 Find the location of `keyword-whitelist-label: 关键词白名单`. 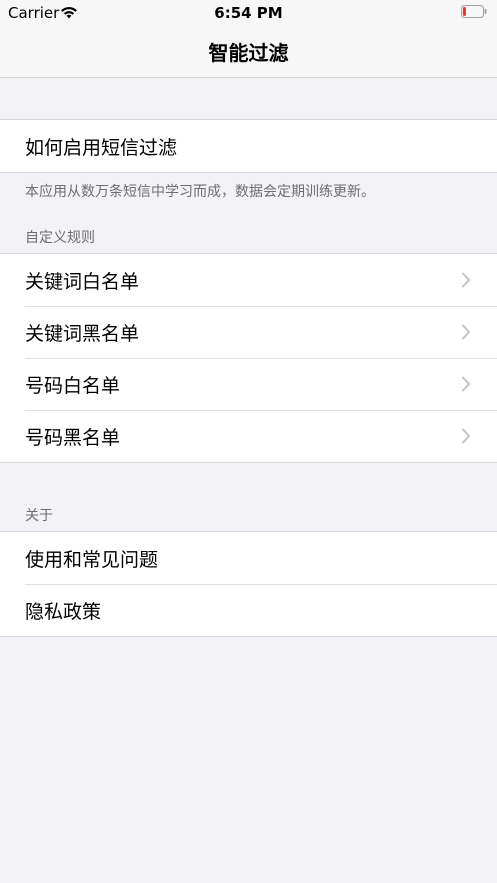

keyword-whitelist-label: 关键词白名单 is located at coordinates (82, 281).